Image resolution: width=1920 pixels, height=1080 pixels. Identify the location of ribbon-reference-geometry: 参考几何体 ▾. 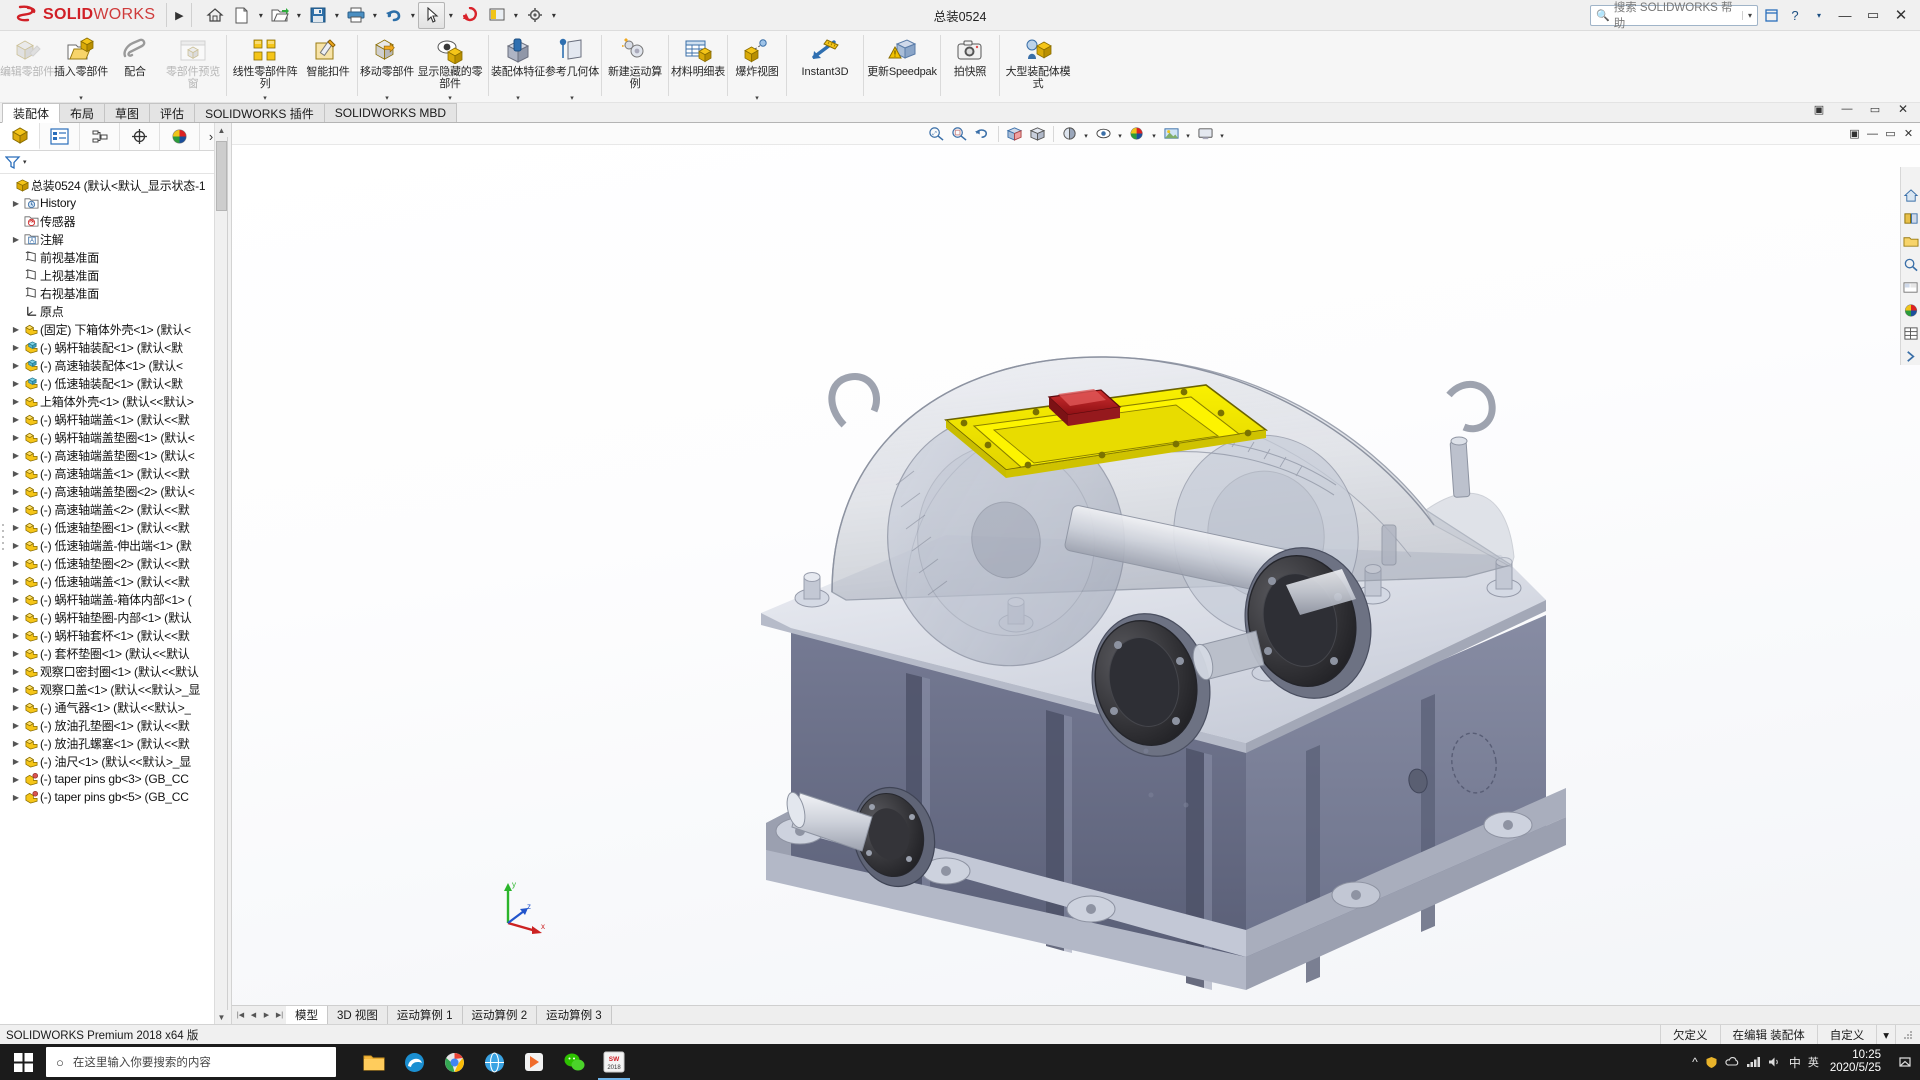
(572, 66).